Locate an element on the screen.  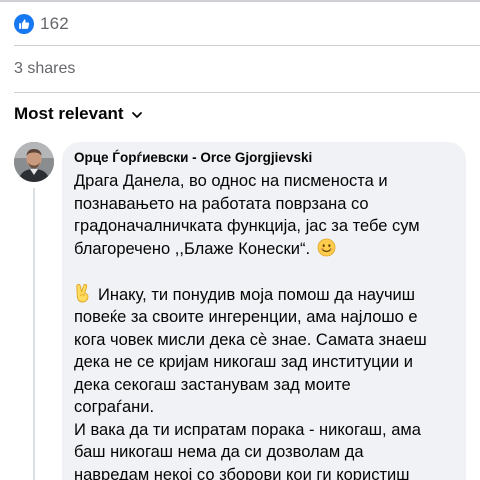
comment-line: баш никогаш нема да си дозволам да is located at coordinates (219, 452).